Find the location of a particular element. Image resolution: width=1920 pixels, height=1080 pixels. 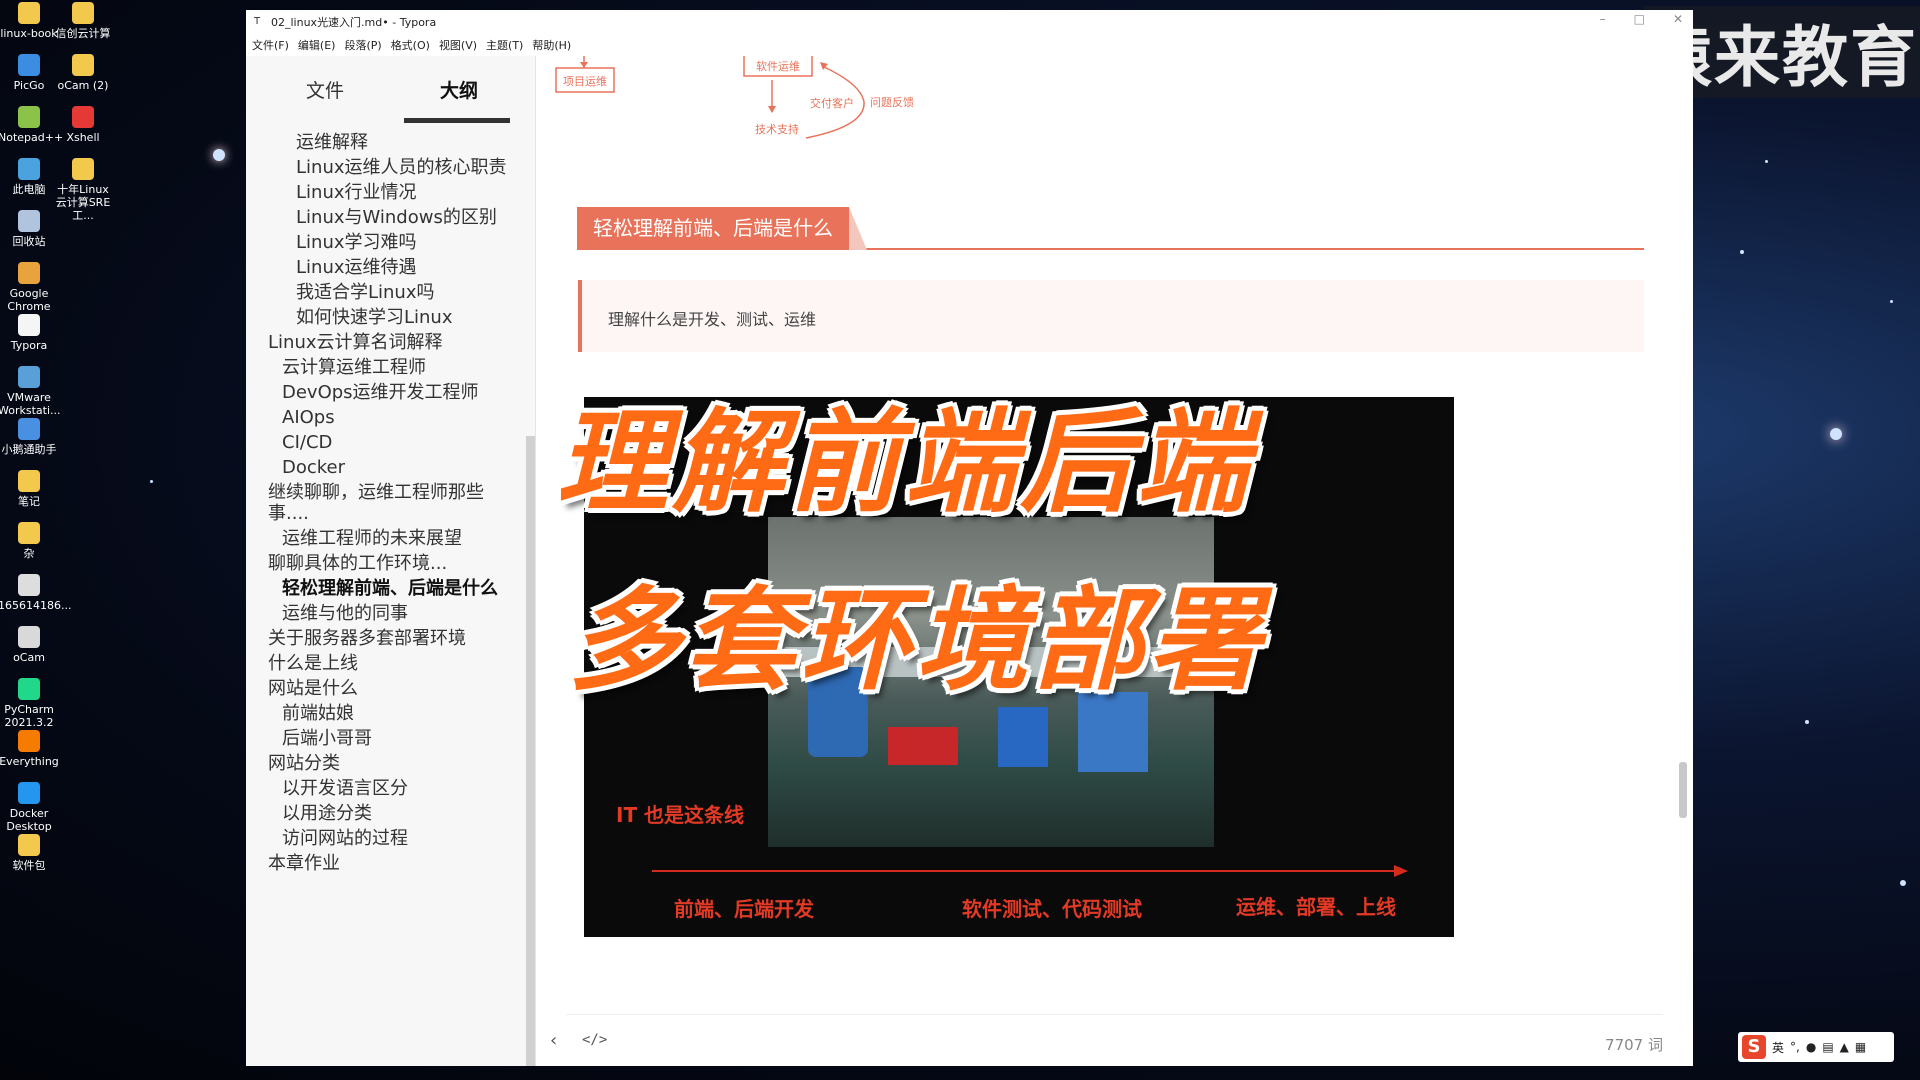

outline-item: 后端小哥哥 is located at coordinates (383, 738).